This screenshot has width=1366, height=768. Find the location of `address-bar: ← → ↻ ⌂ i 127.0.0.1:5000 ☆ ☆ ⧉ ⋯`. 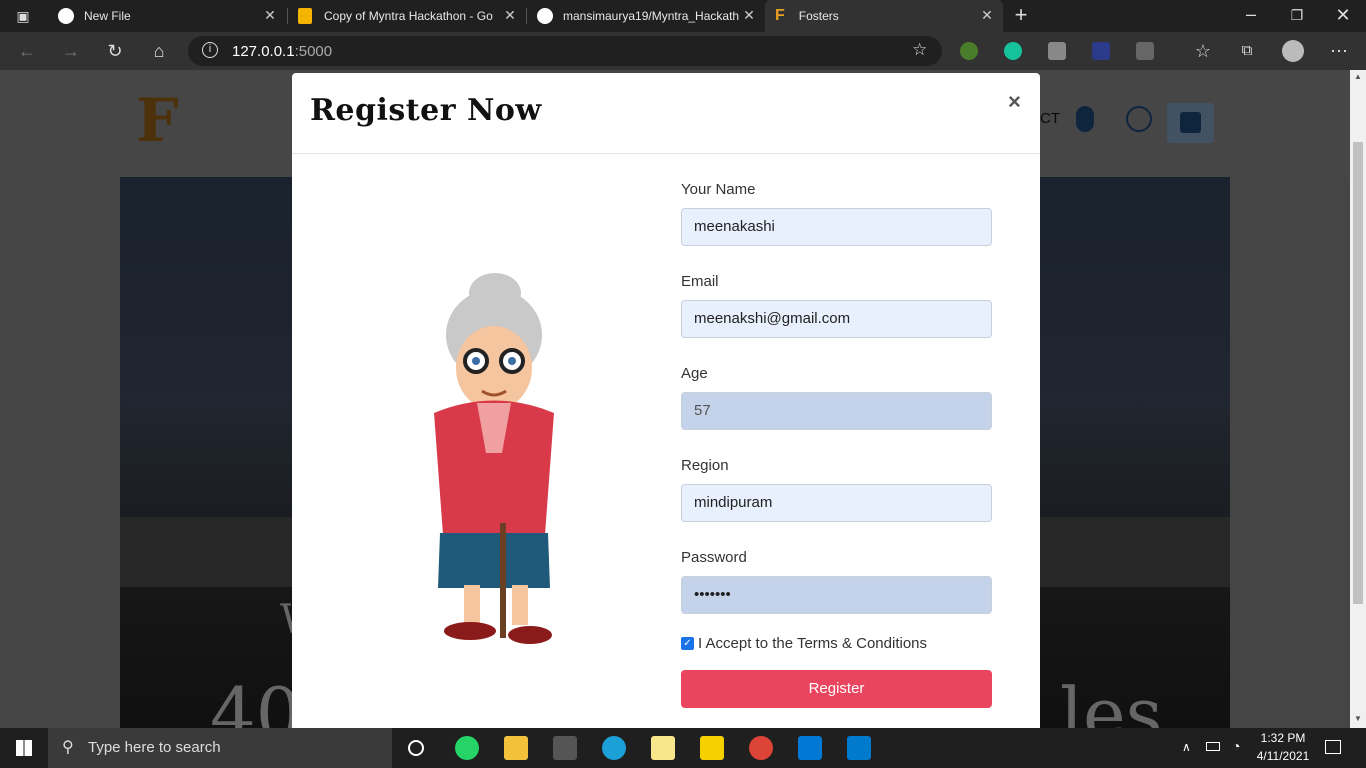

address-bar: ← → ↻ ⌂ i 127.0.0.1:5000 ☆ ☆ ⧉ ⋯ is located at coordinates (683, 51).